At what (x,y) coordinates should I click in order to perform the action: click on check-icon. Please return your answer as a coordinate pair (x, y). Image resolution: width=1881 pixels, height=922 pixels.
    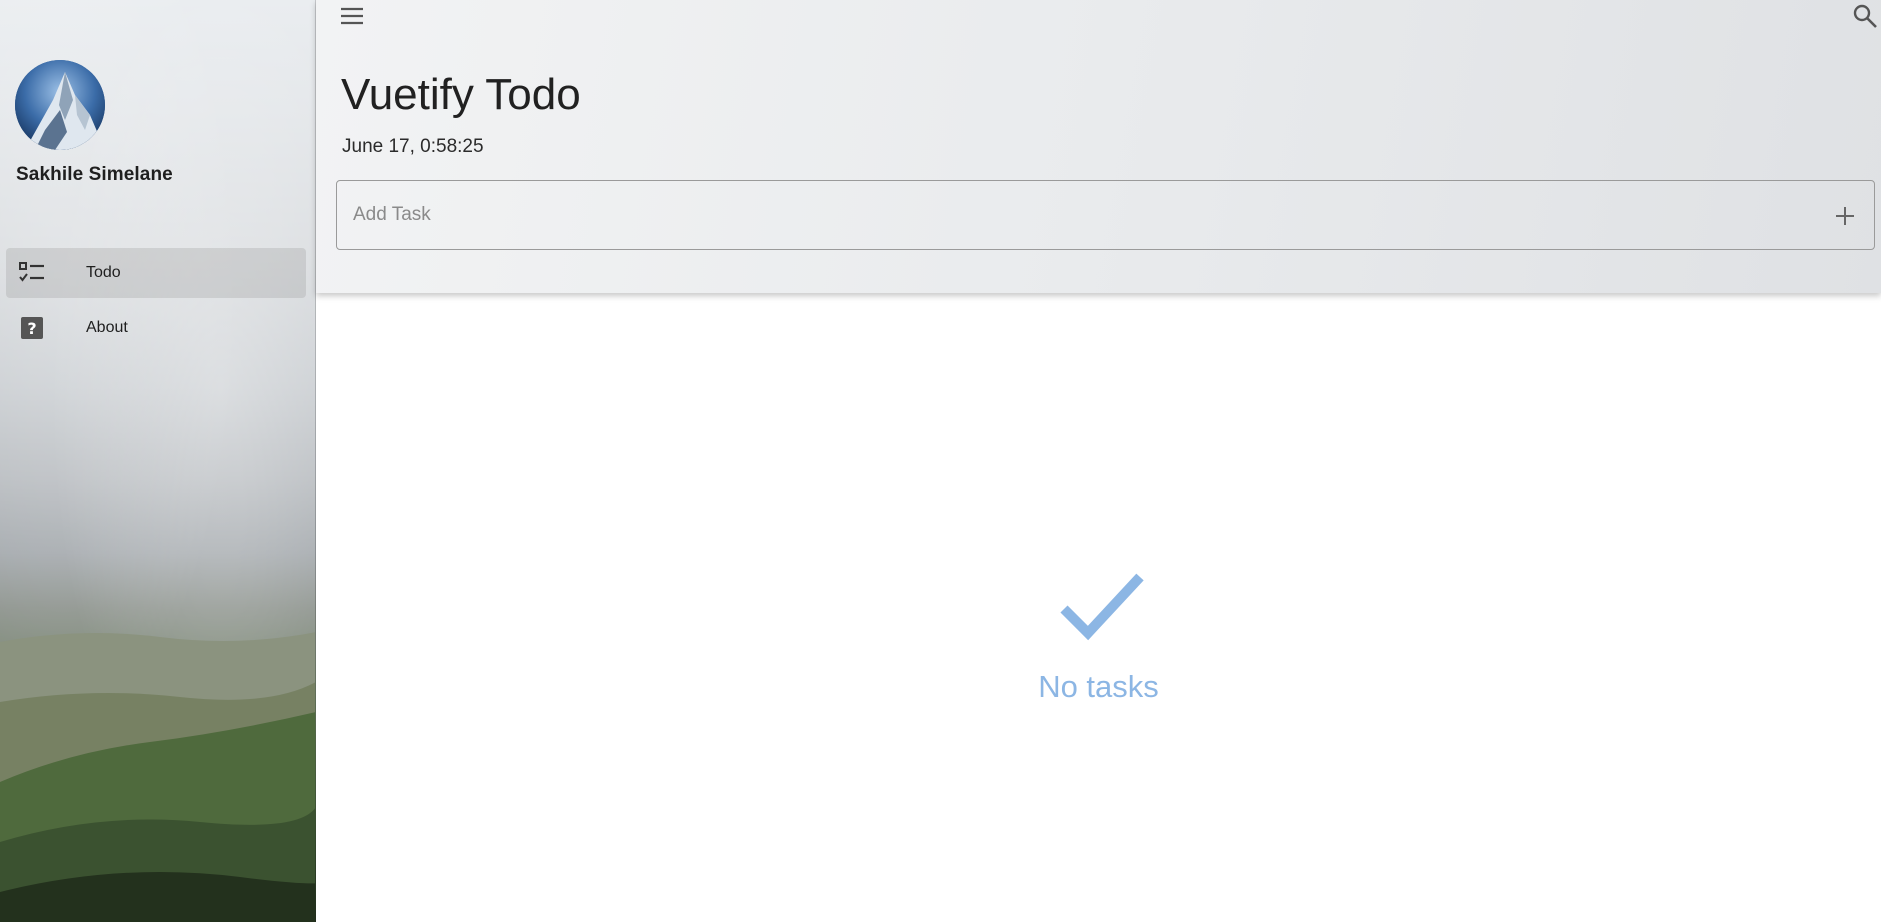
    Looking at the image, I should click on (1101, 607).